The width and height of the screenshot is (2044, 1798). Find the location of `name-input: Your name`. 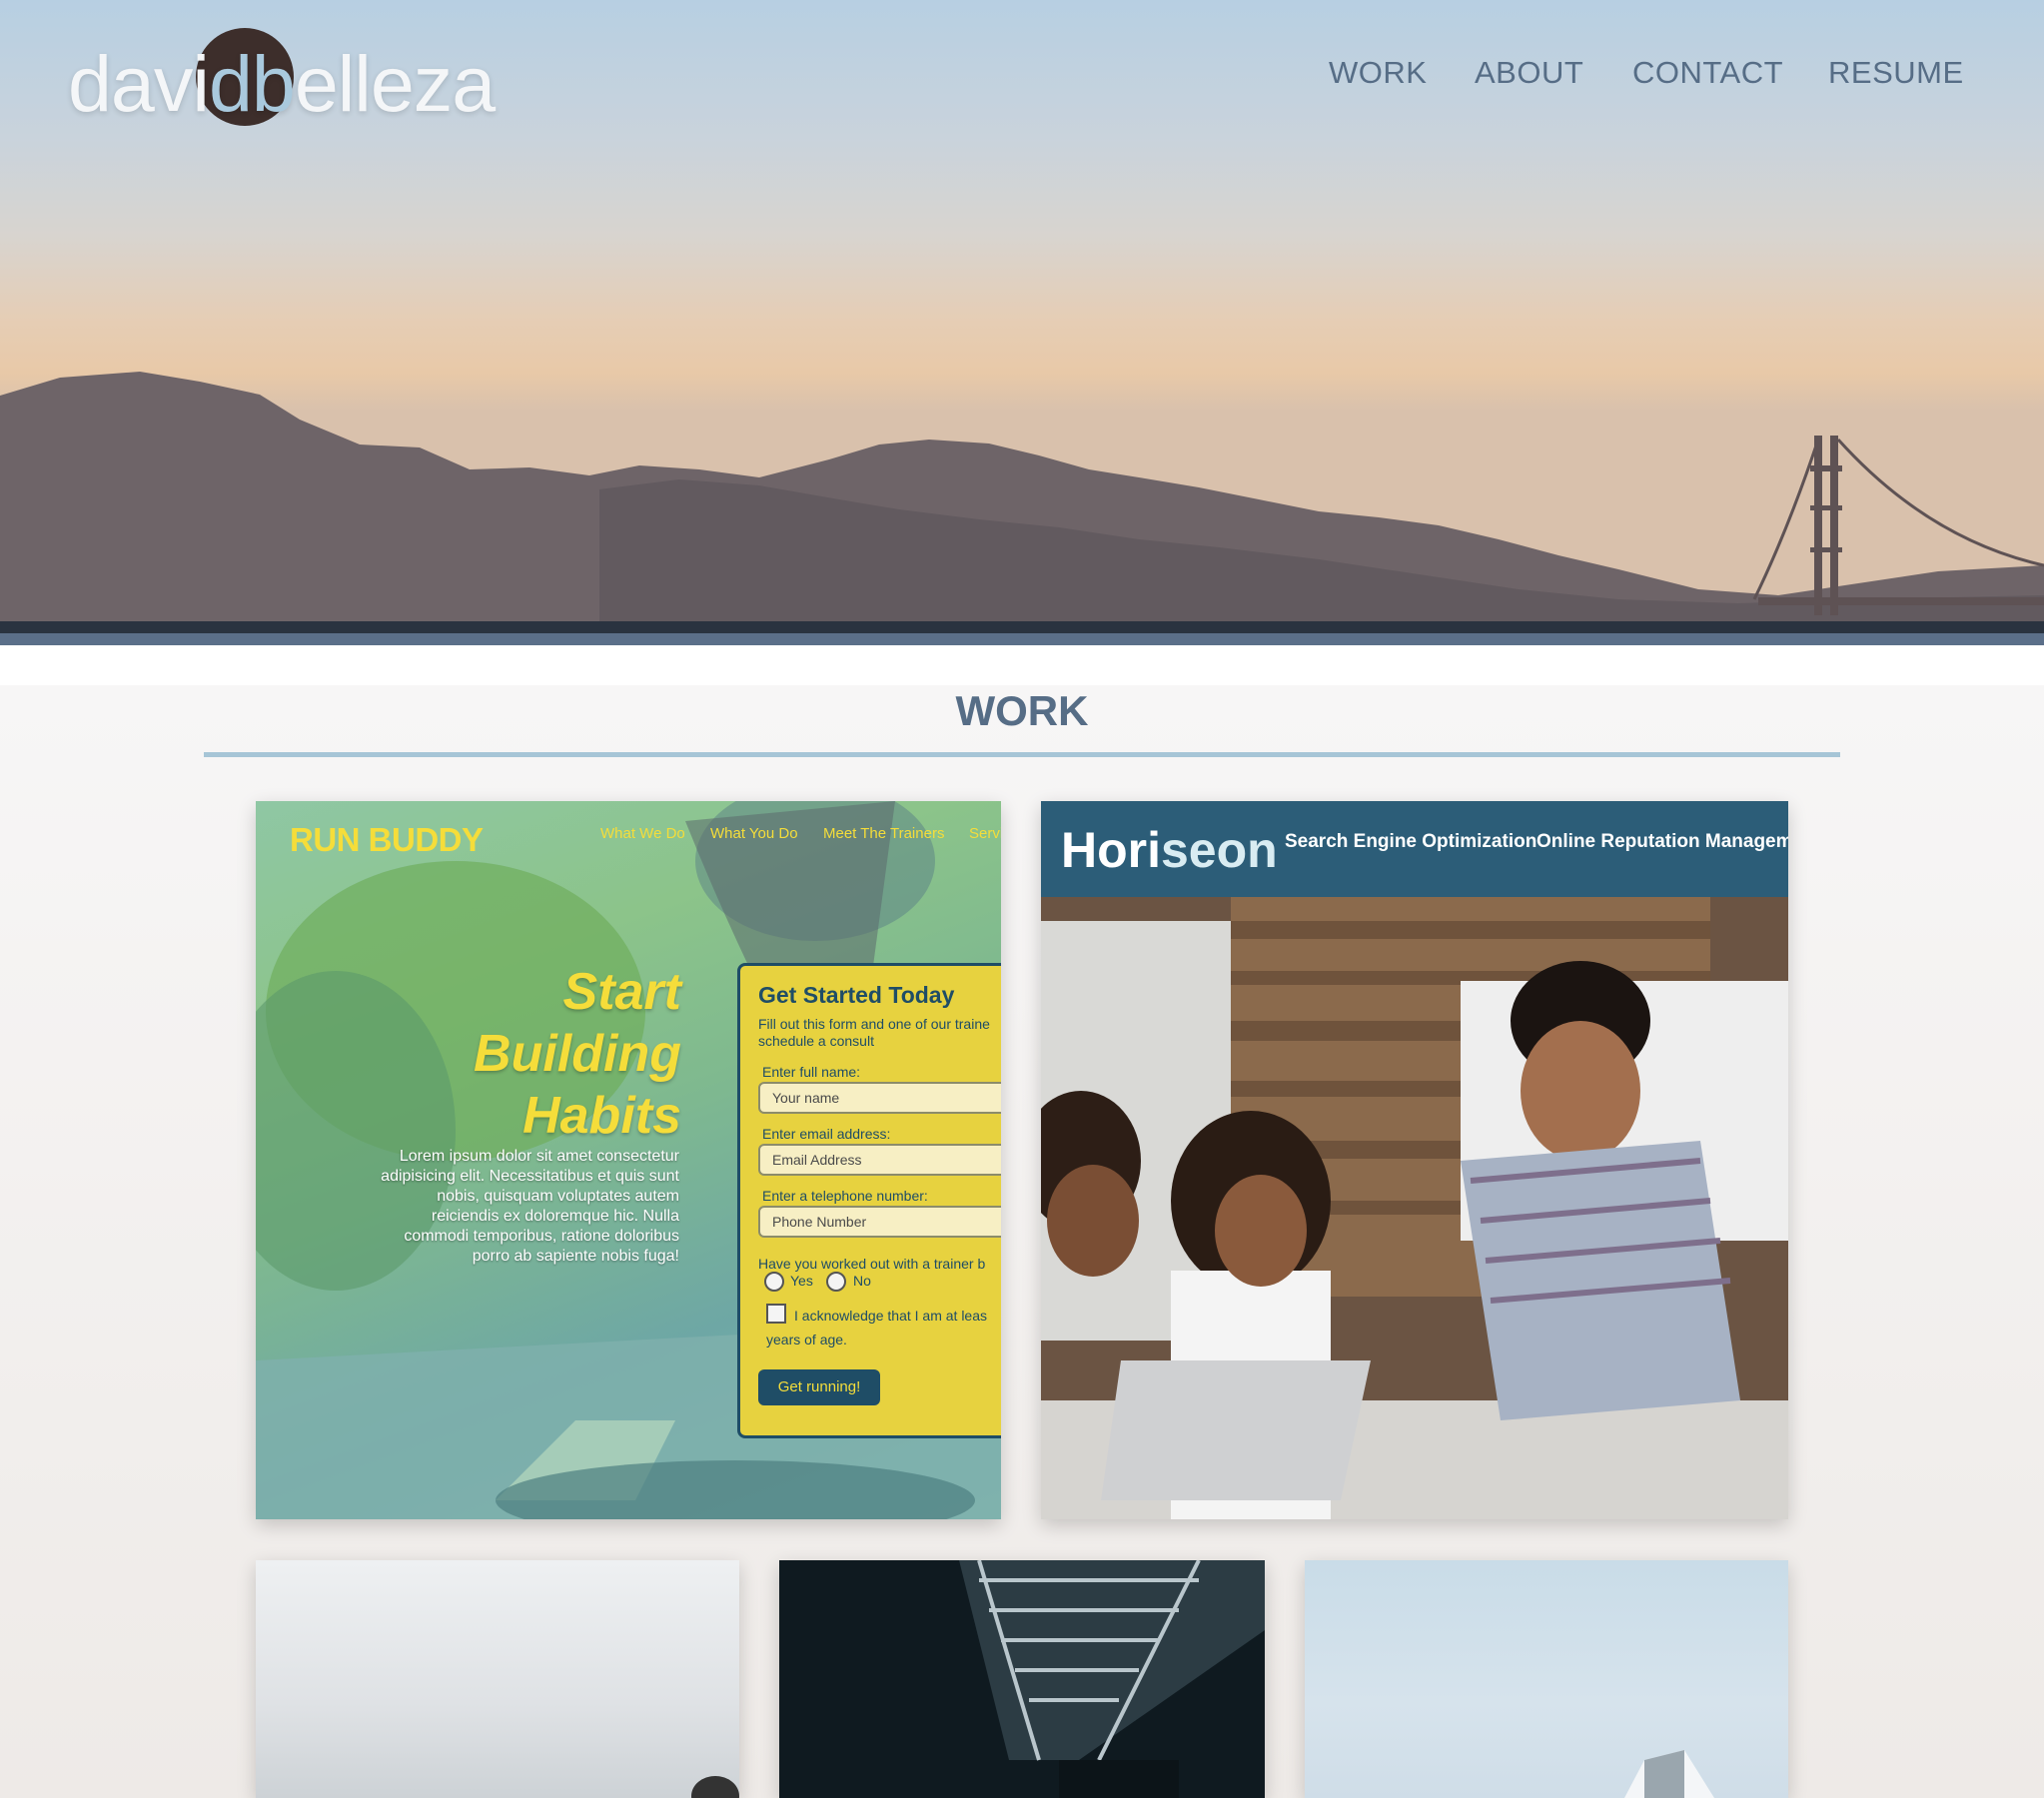

name-input: Your name is located at coordinates (879, 1098).